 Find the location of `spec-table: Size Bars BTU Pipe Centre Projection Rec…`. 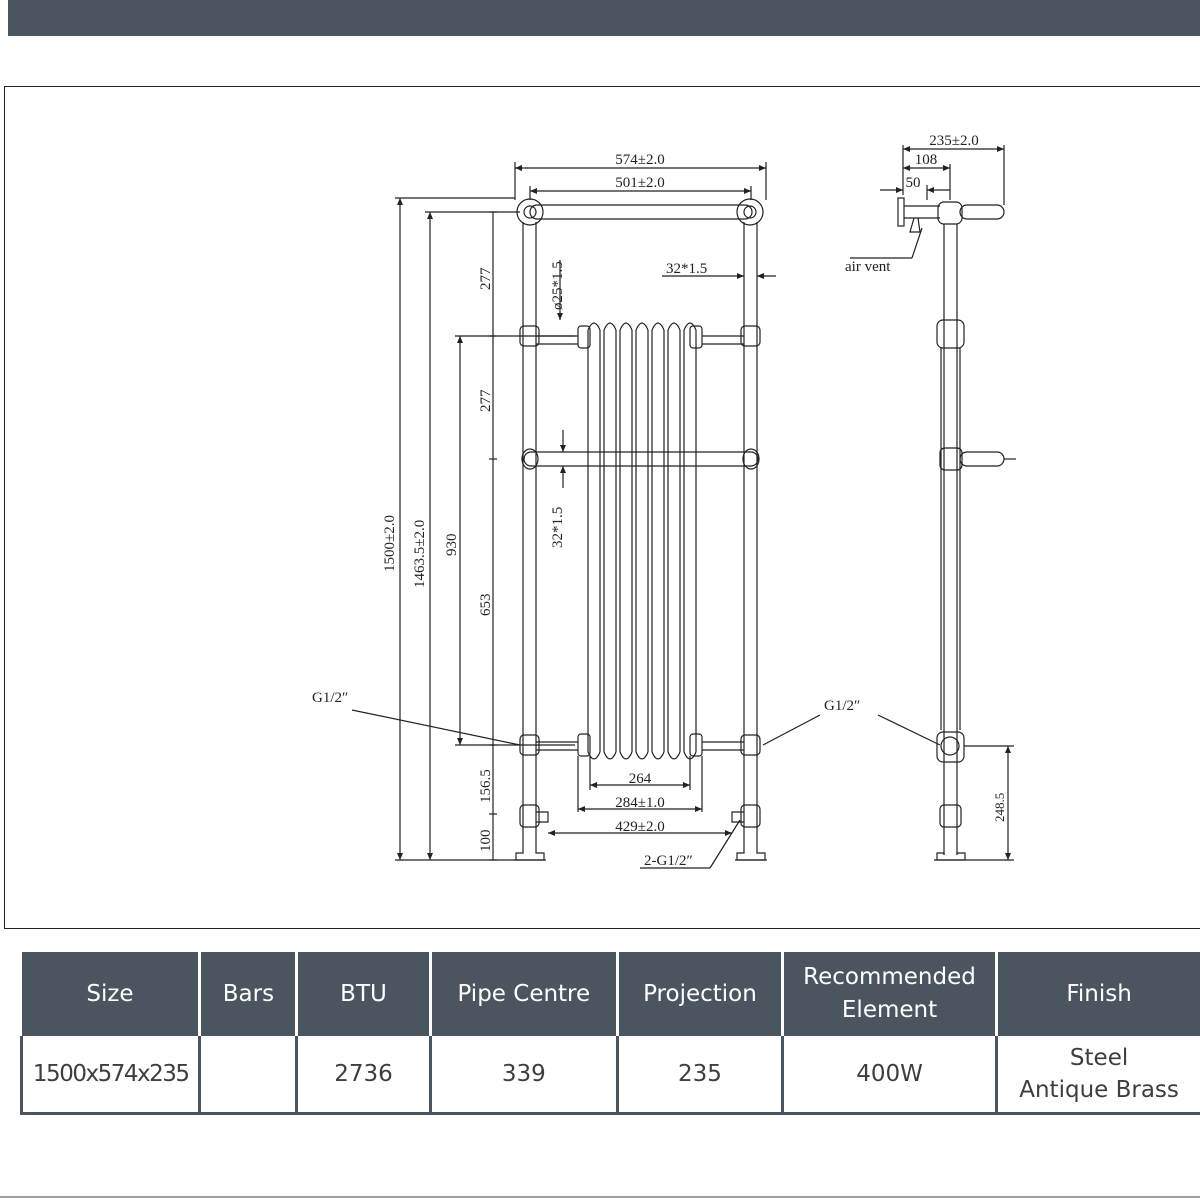

spec-table: Size Bars BTU Pipe Centre Projection Rec… is located at coordinates (609, 1033).